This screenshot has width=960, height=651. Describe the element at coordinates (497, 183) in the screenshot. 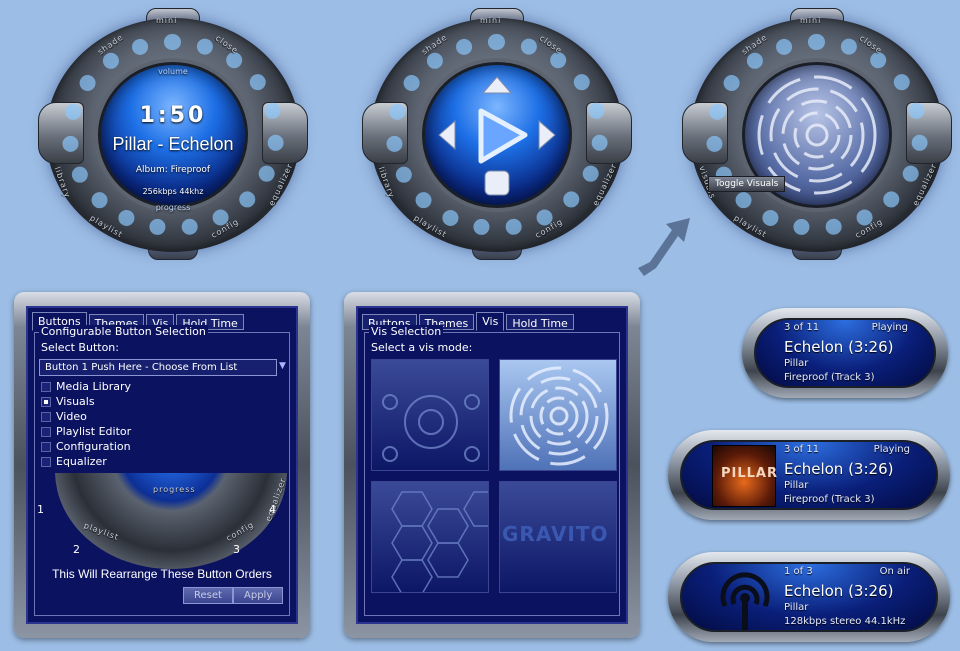

I see `stop-icon` at that location.